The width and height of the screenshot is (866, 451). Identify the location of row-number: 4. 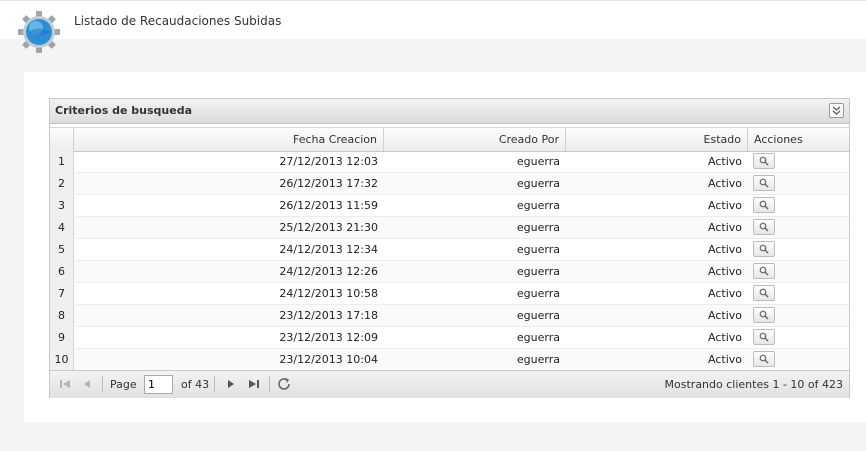
(62, 227).